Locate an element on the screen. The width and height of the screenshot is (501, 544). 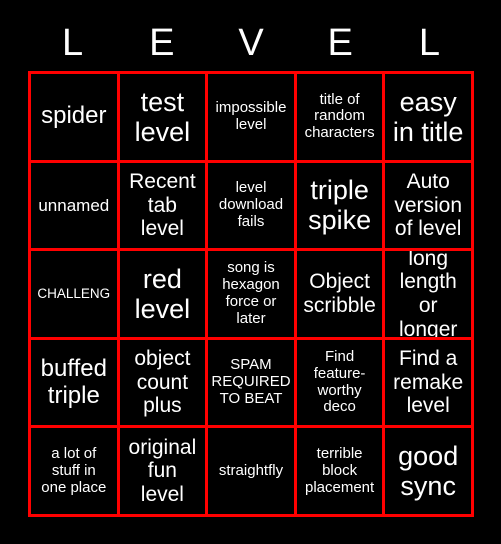
bingo-cell: red level is located at coordinates (164, 295).